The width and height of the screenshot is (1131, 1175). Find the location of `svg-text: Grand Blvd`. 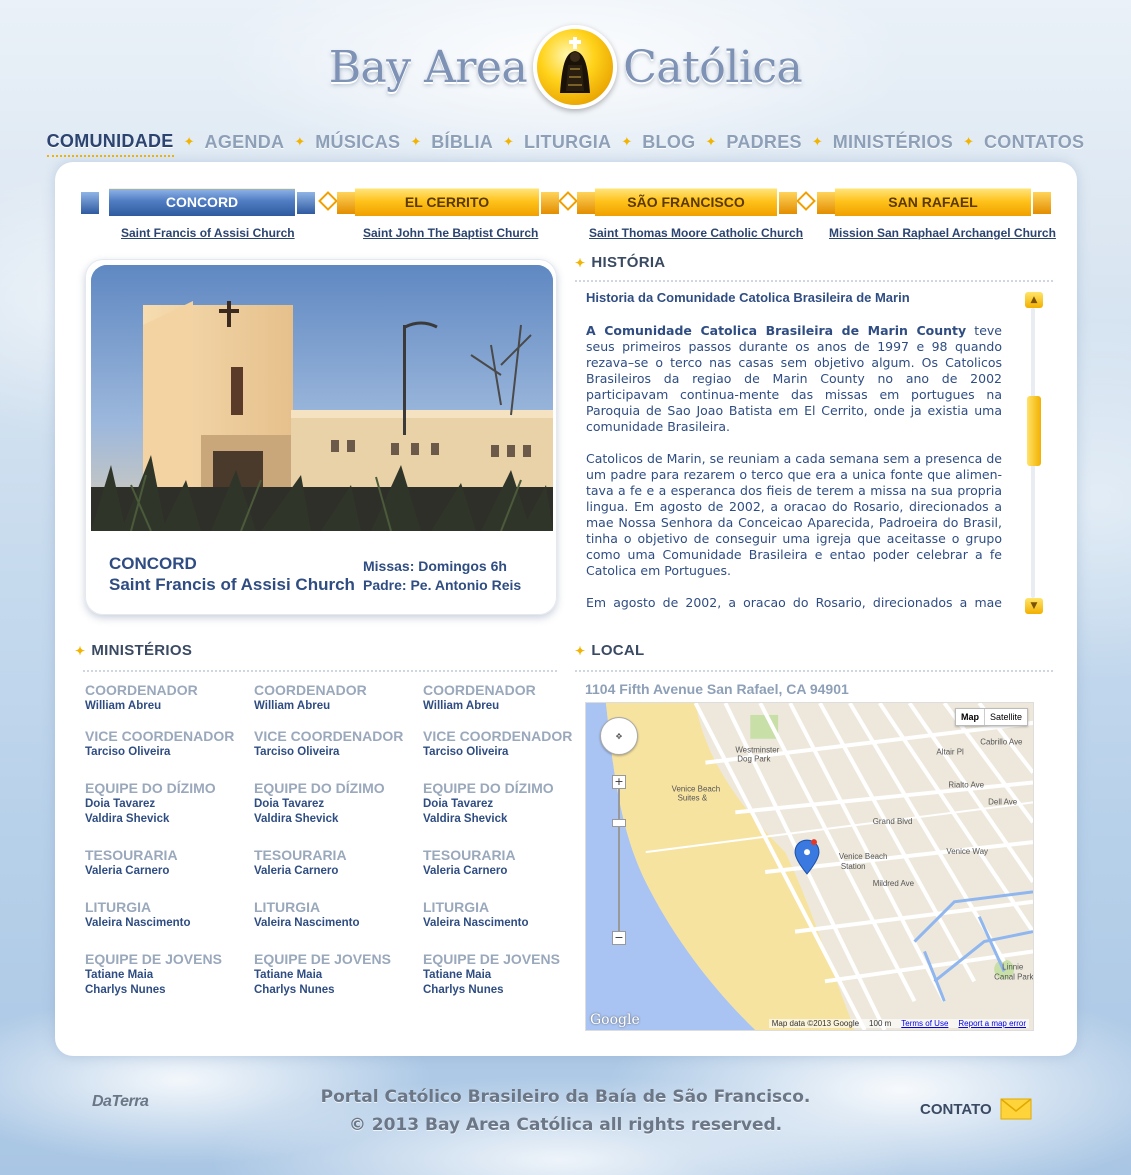

svg-text: Grand Blvd is located at coordinates (893, 821).